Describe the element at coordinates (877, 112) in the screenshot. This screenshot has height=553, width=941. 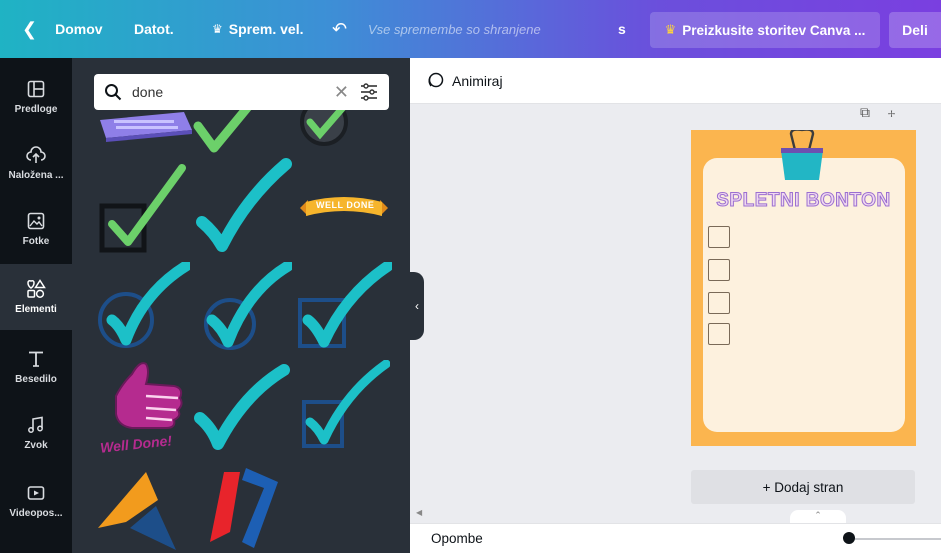
I see `page-tools: ⧉ ⧾` at that location.